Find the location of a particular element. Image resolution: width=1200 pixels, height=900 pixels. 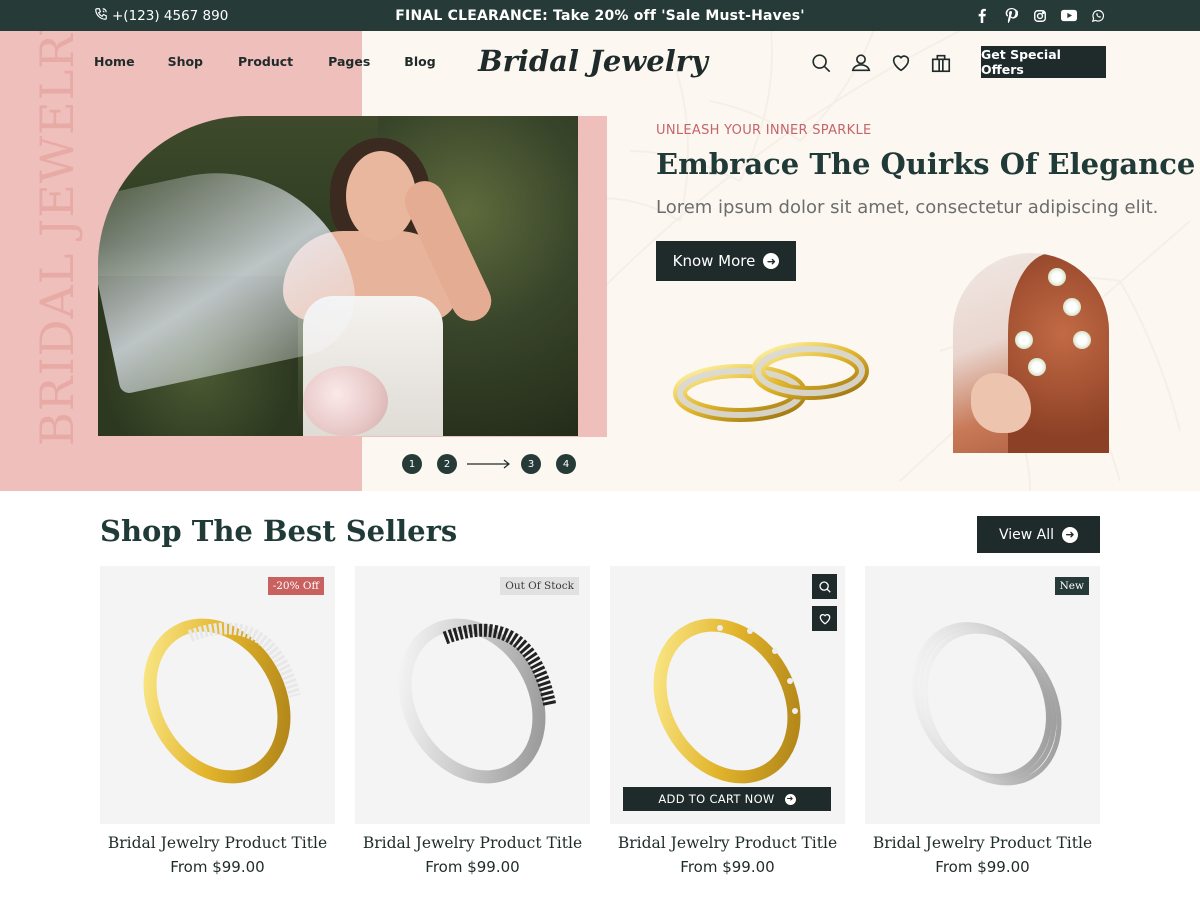

view-all-label: View All is located at coordinates (1026, 534).